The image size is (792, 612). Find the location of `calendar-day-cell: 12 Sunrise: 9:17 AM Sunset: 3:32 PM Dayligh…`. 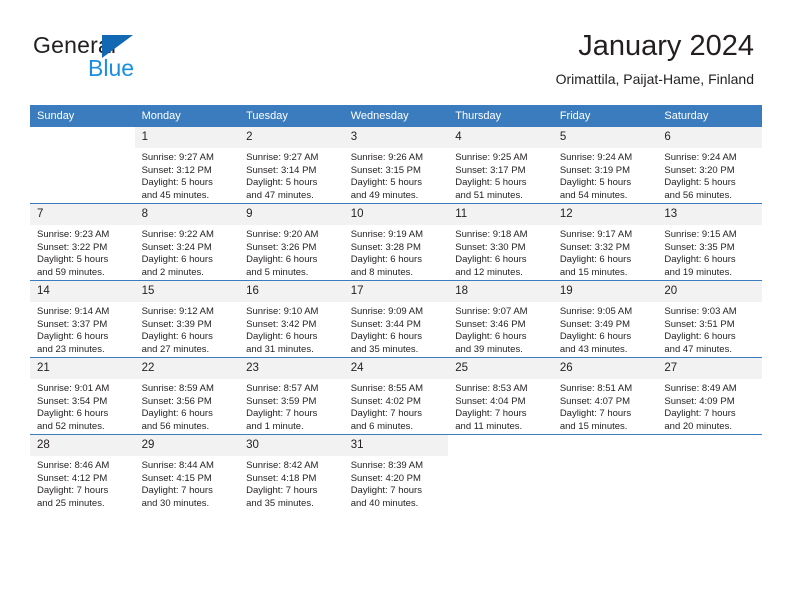

calendar-day-cell: 12 Sunrise: 9:17 AM Sunset: 3:32 PM Dayligh… is located at coordinates (605, 242).